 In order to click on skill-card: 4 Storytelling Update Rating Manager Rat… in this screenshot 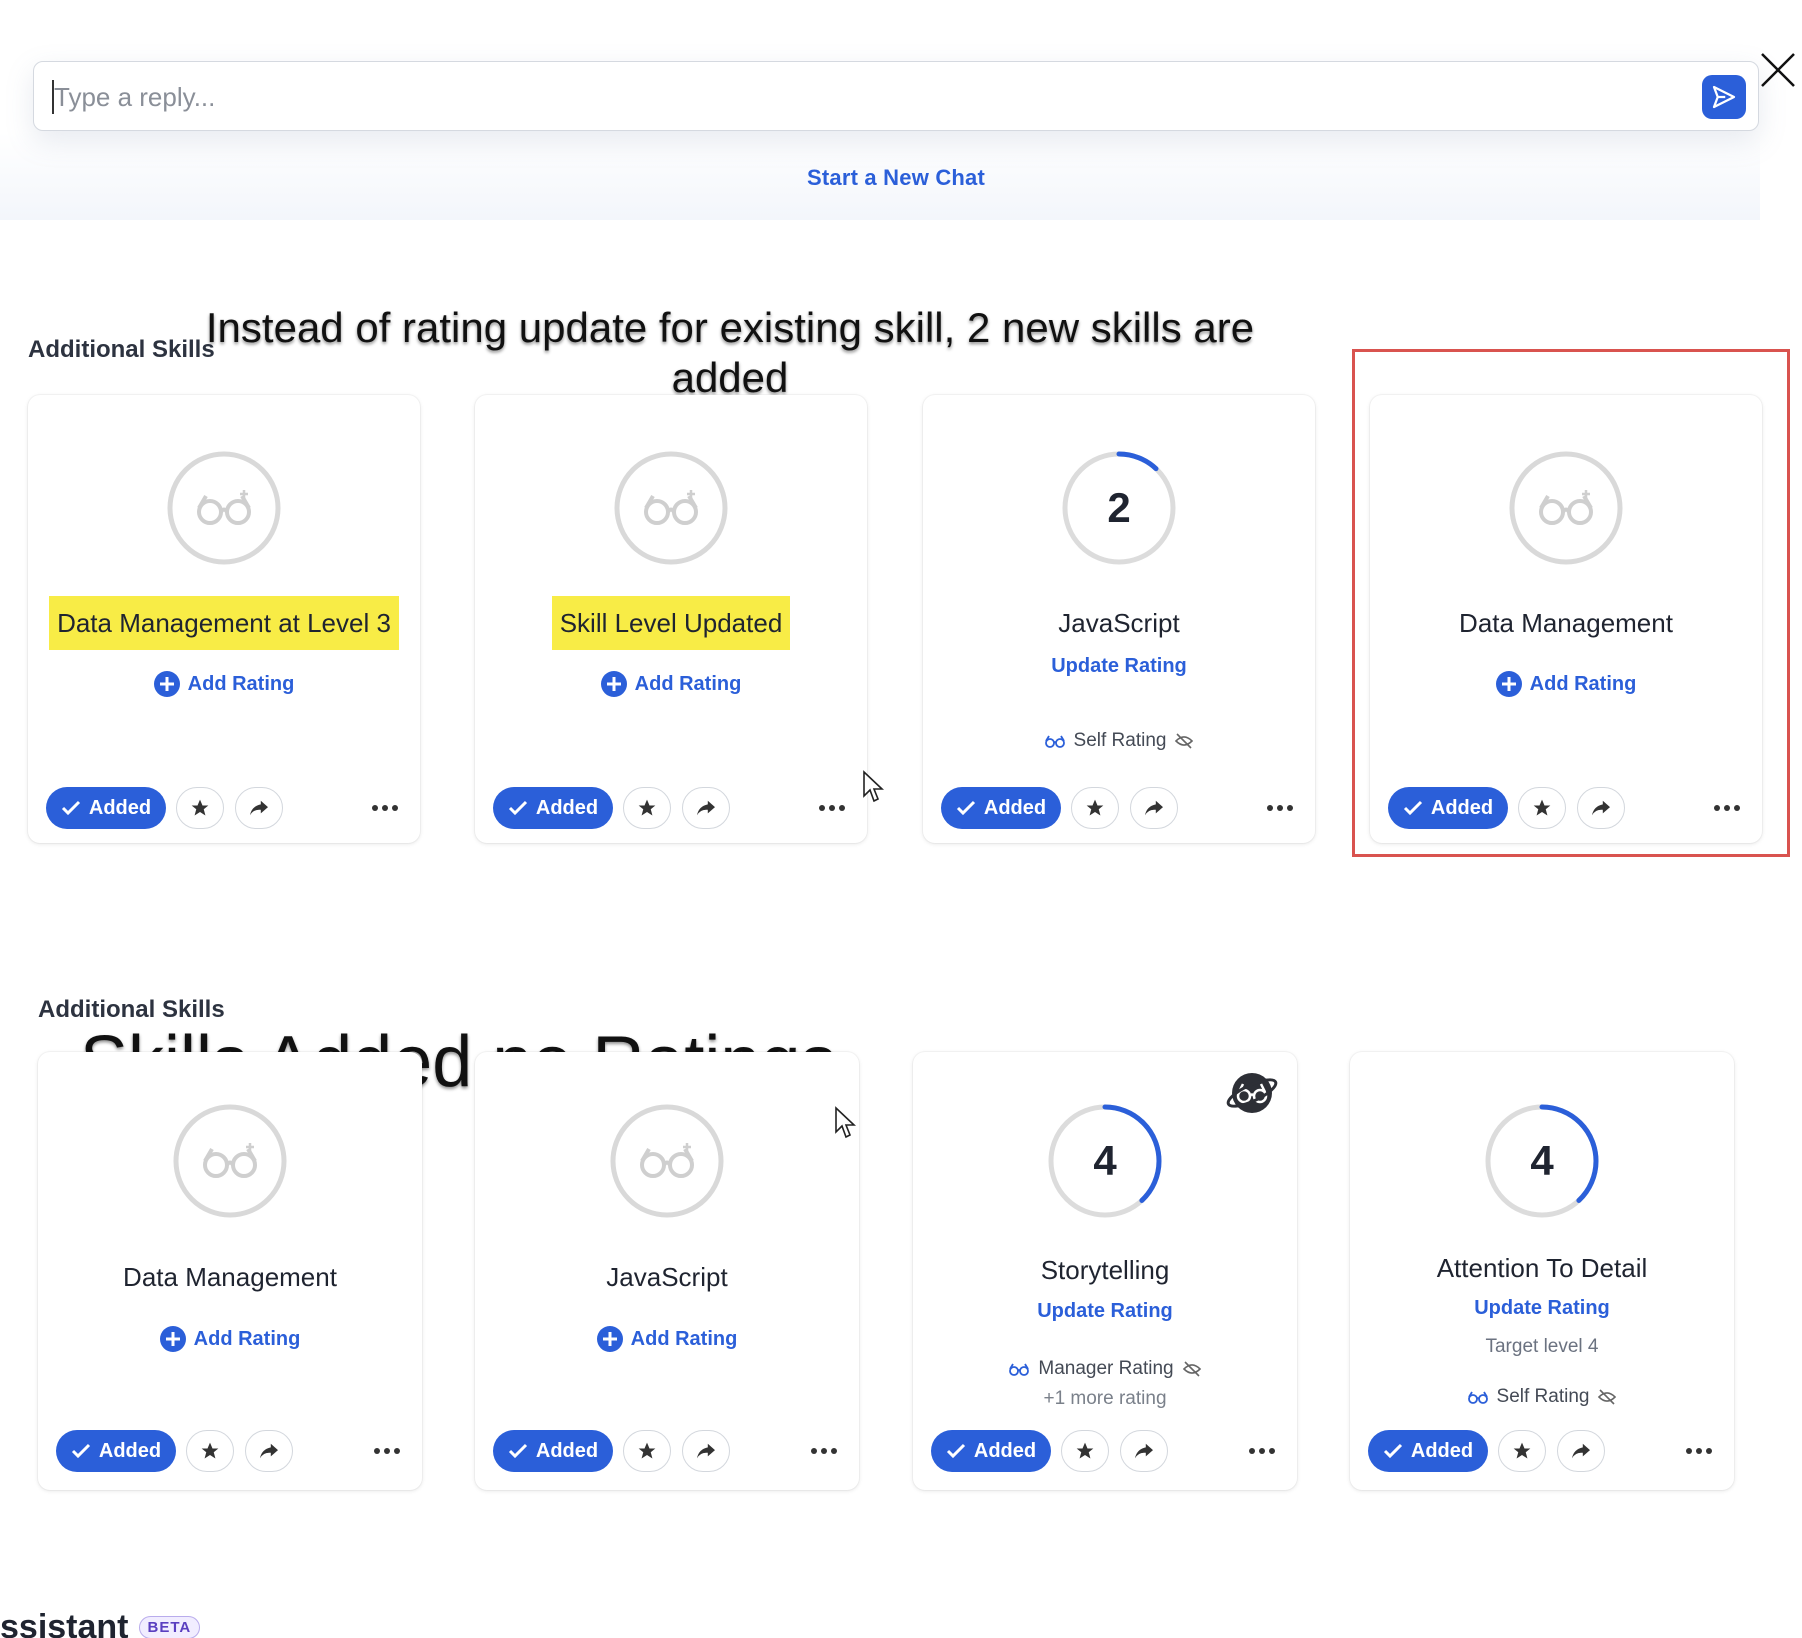, I will do `click(1105, 1271)`.